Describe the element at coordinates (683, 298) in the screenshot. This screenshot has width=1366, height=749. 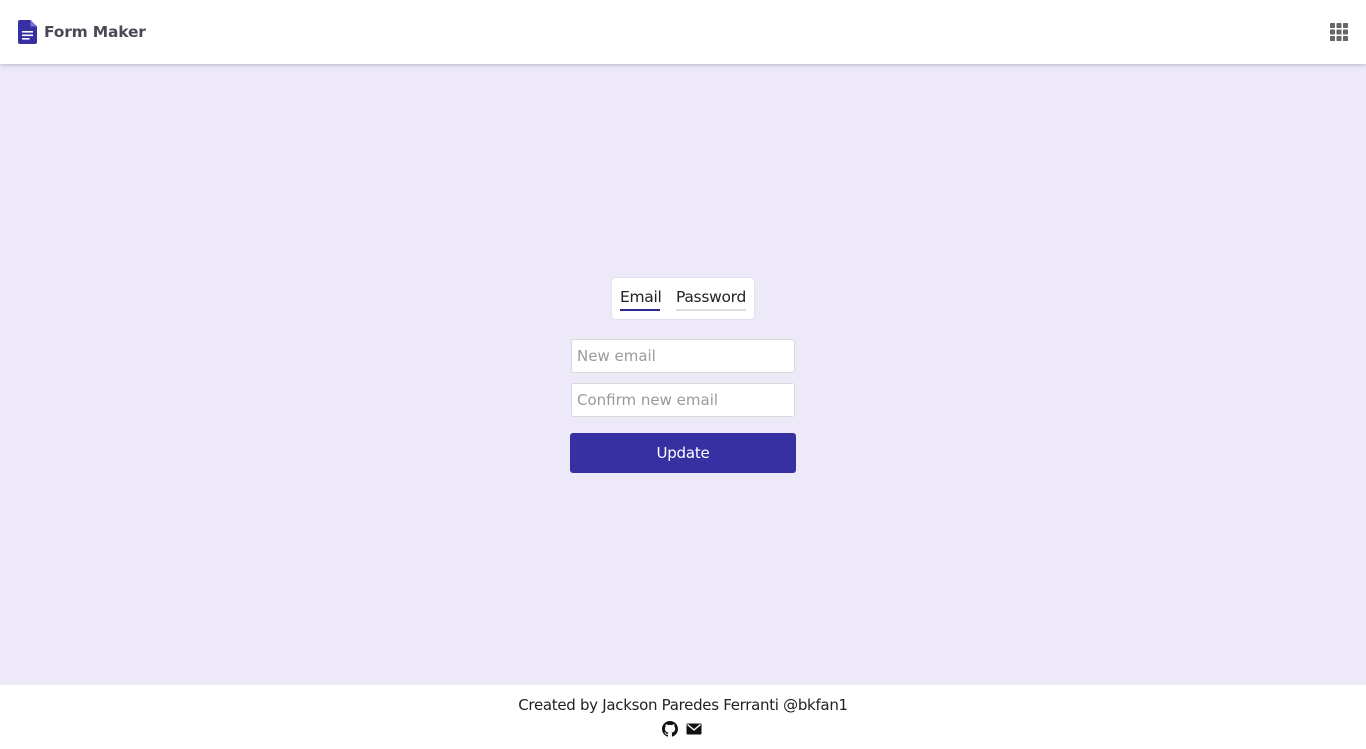
I see `settings-tabs: Email Password` at that location.